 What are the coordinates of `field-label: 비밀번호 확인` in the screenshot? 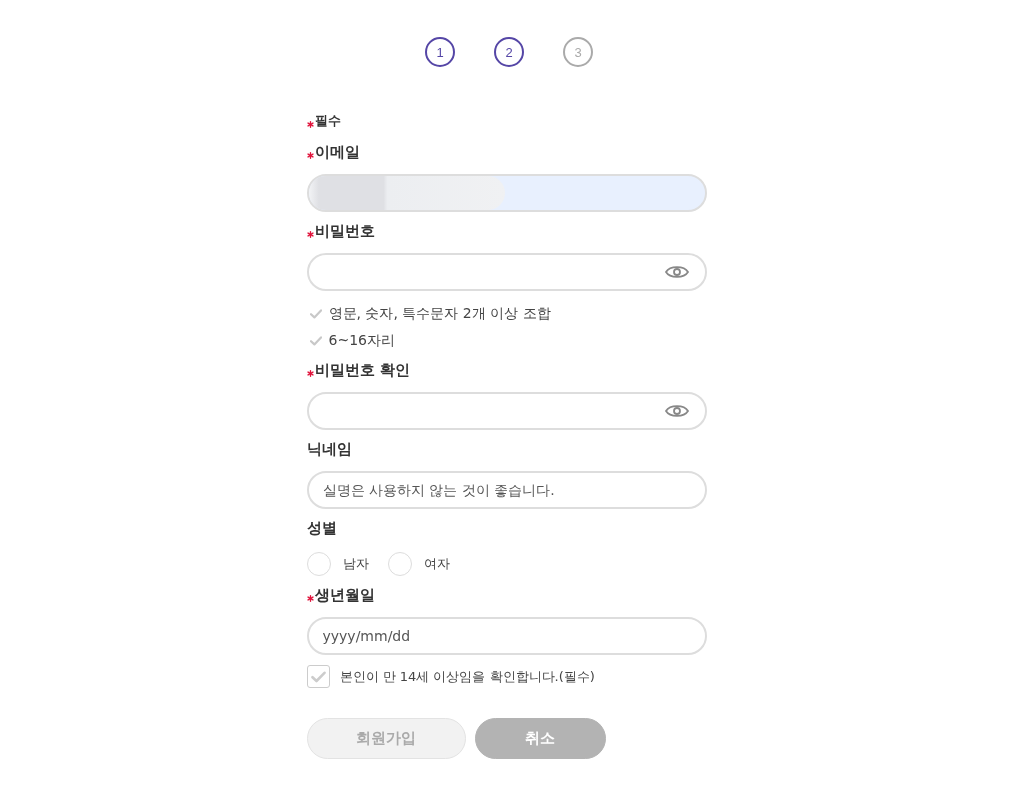 It's located at (362, 370).